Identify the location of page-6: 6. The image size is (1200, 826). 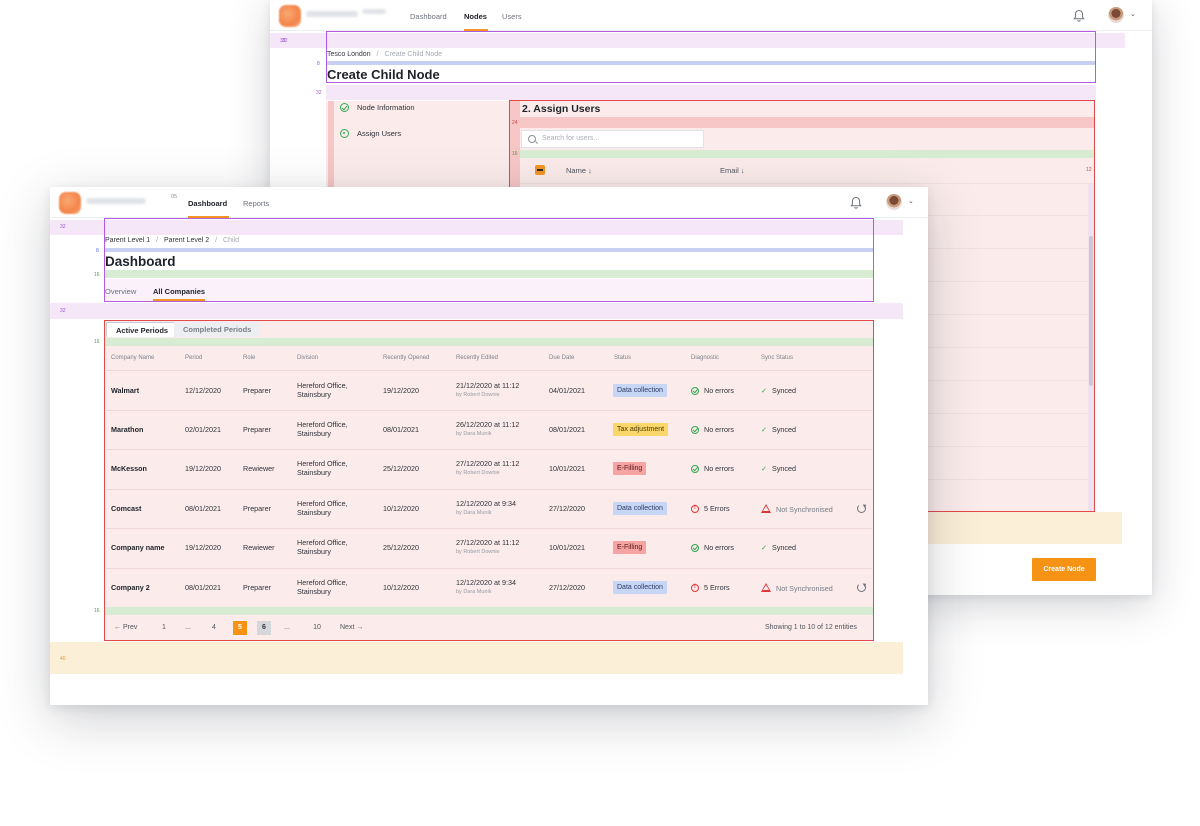
(264, 628).